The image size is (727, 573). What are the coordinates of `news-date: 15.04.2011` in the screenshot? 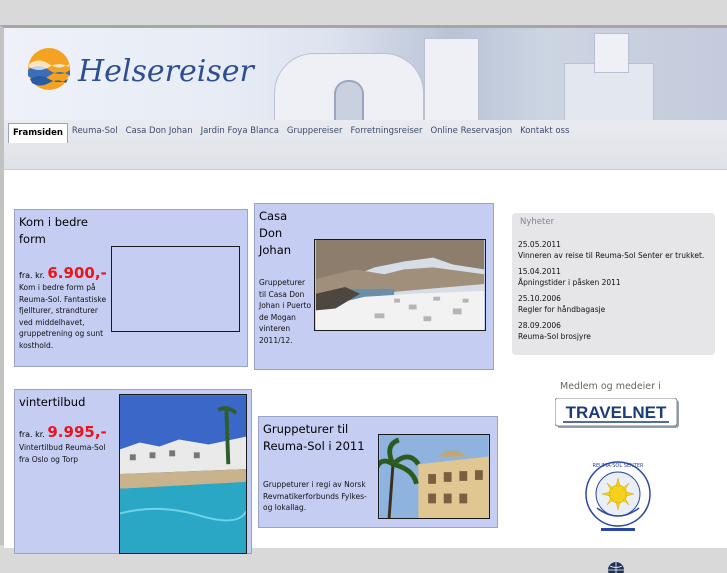 It's located at (539, 271).